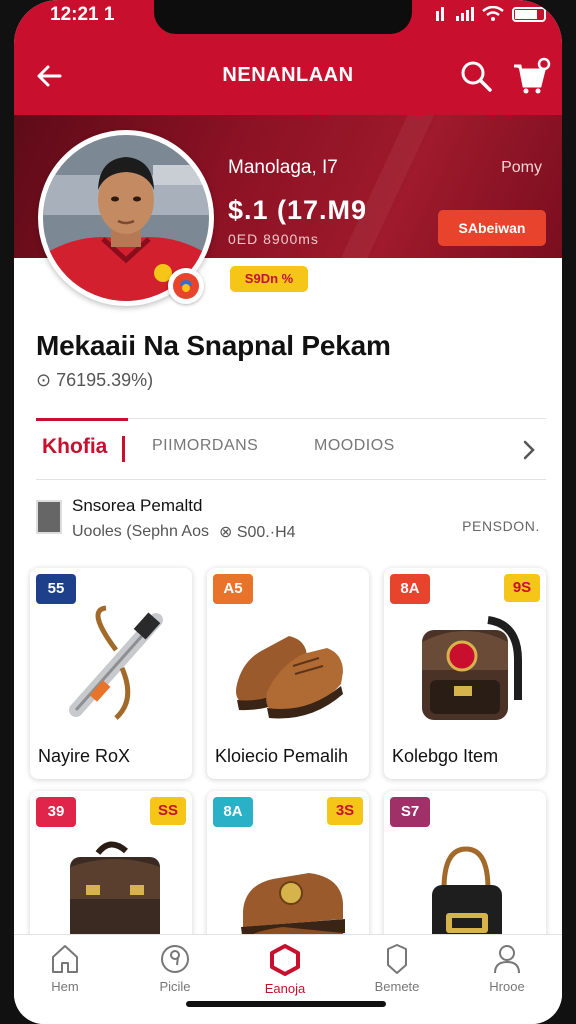 This screenshot has width=576, height=1024. Describe the element at coordinates (529, 450) in the screenshot. I see `chevron-right-icon` at that location.